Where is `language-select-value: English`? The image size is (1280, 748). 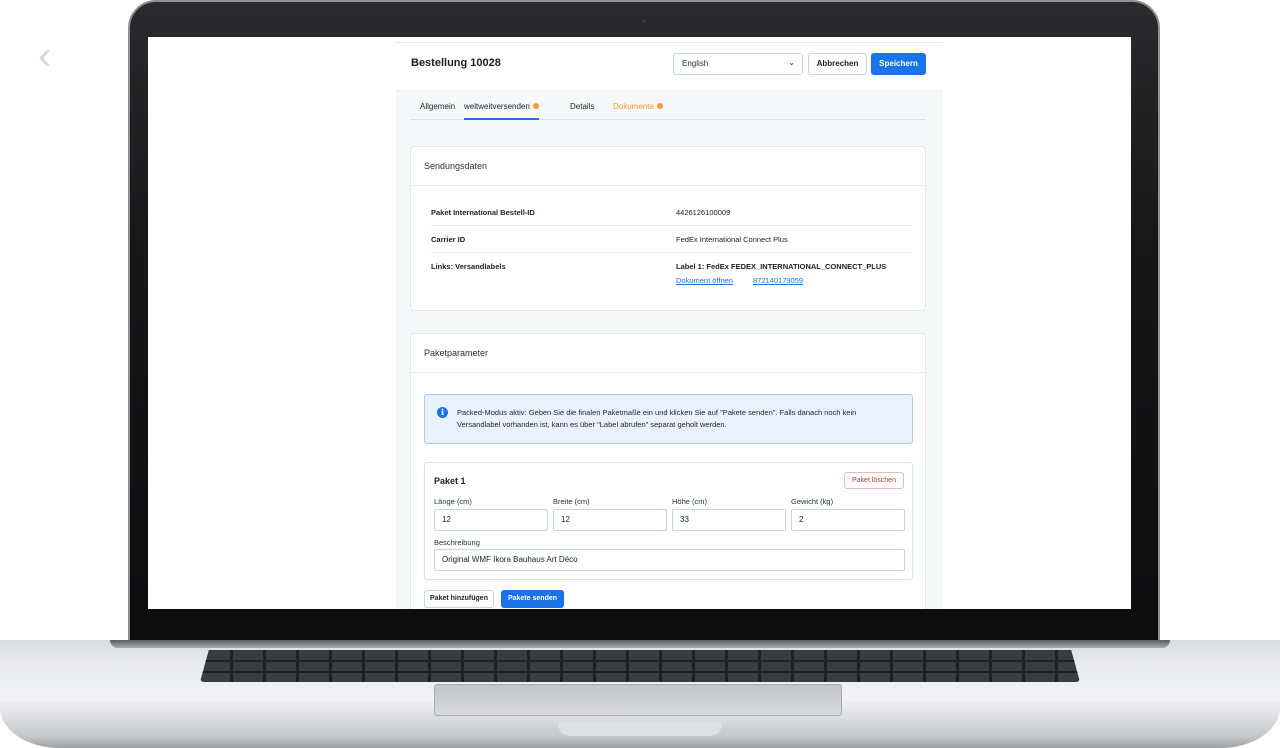
language-select-value: English is located at coordinates (695, 63).